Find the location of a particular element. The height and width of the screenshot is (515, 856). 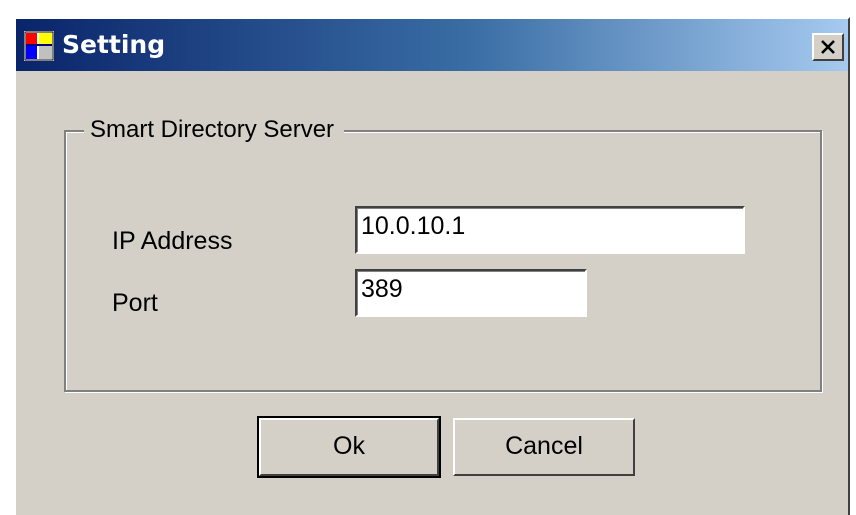

close-icon is located at coordinates (828, 47).